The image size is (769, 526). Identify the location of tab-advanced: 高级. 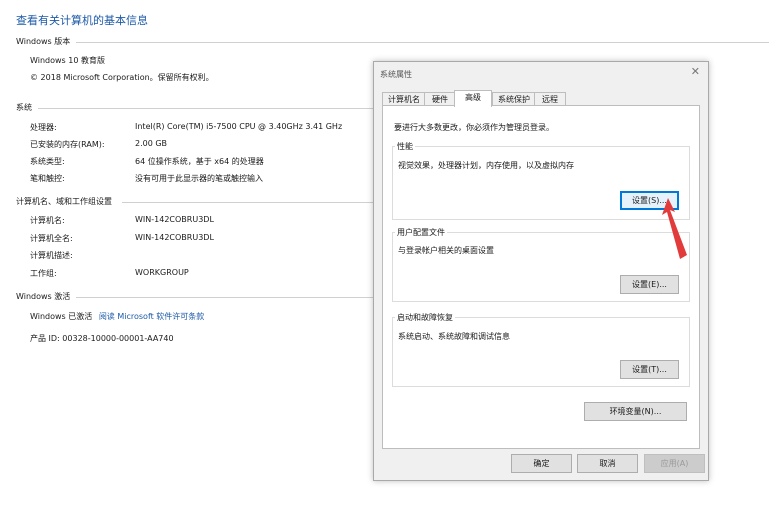
(473, 98).